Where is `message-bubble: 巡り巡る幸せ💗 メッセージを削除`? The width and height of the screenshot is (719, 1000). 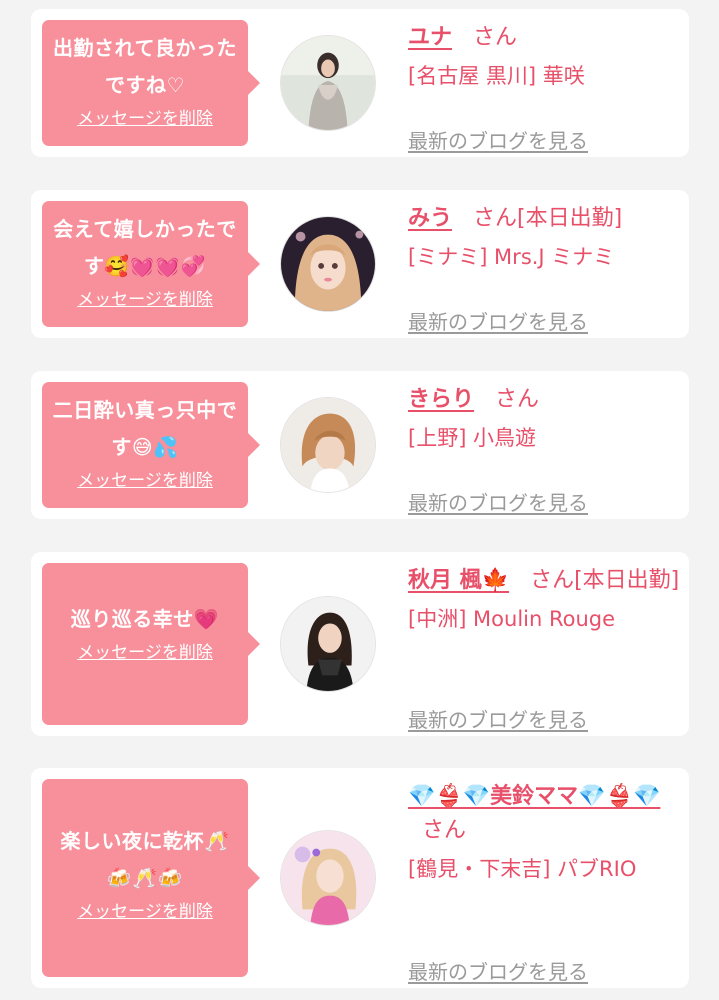
message-bubble: 巡り巡る幸せ💗 メッセージを削除 is located at coordinates (151, 644).